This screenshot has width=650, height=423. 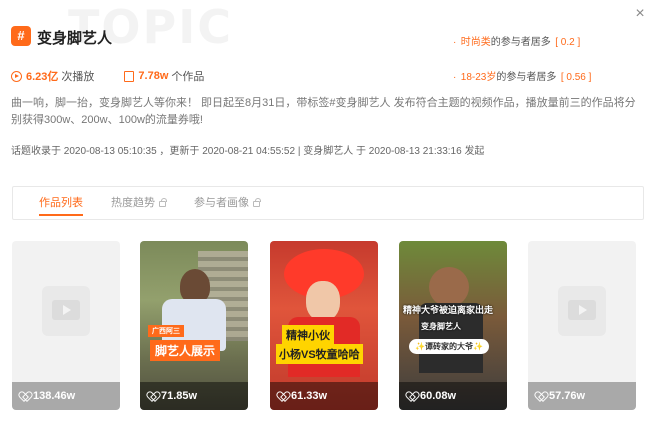 What do you see at coordinates (133, 203) in the screenshot?
I see `tab-heat-trend-label: 热度趋势` at bounding box center [133, 203].